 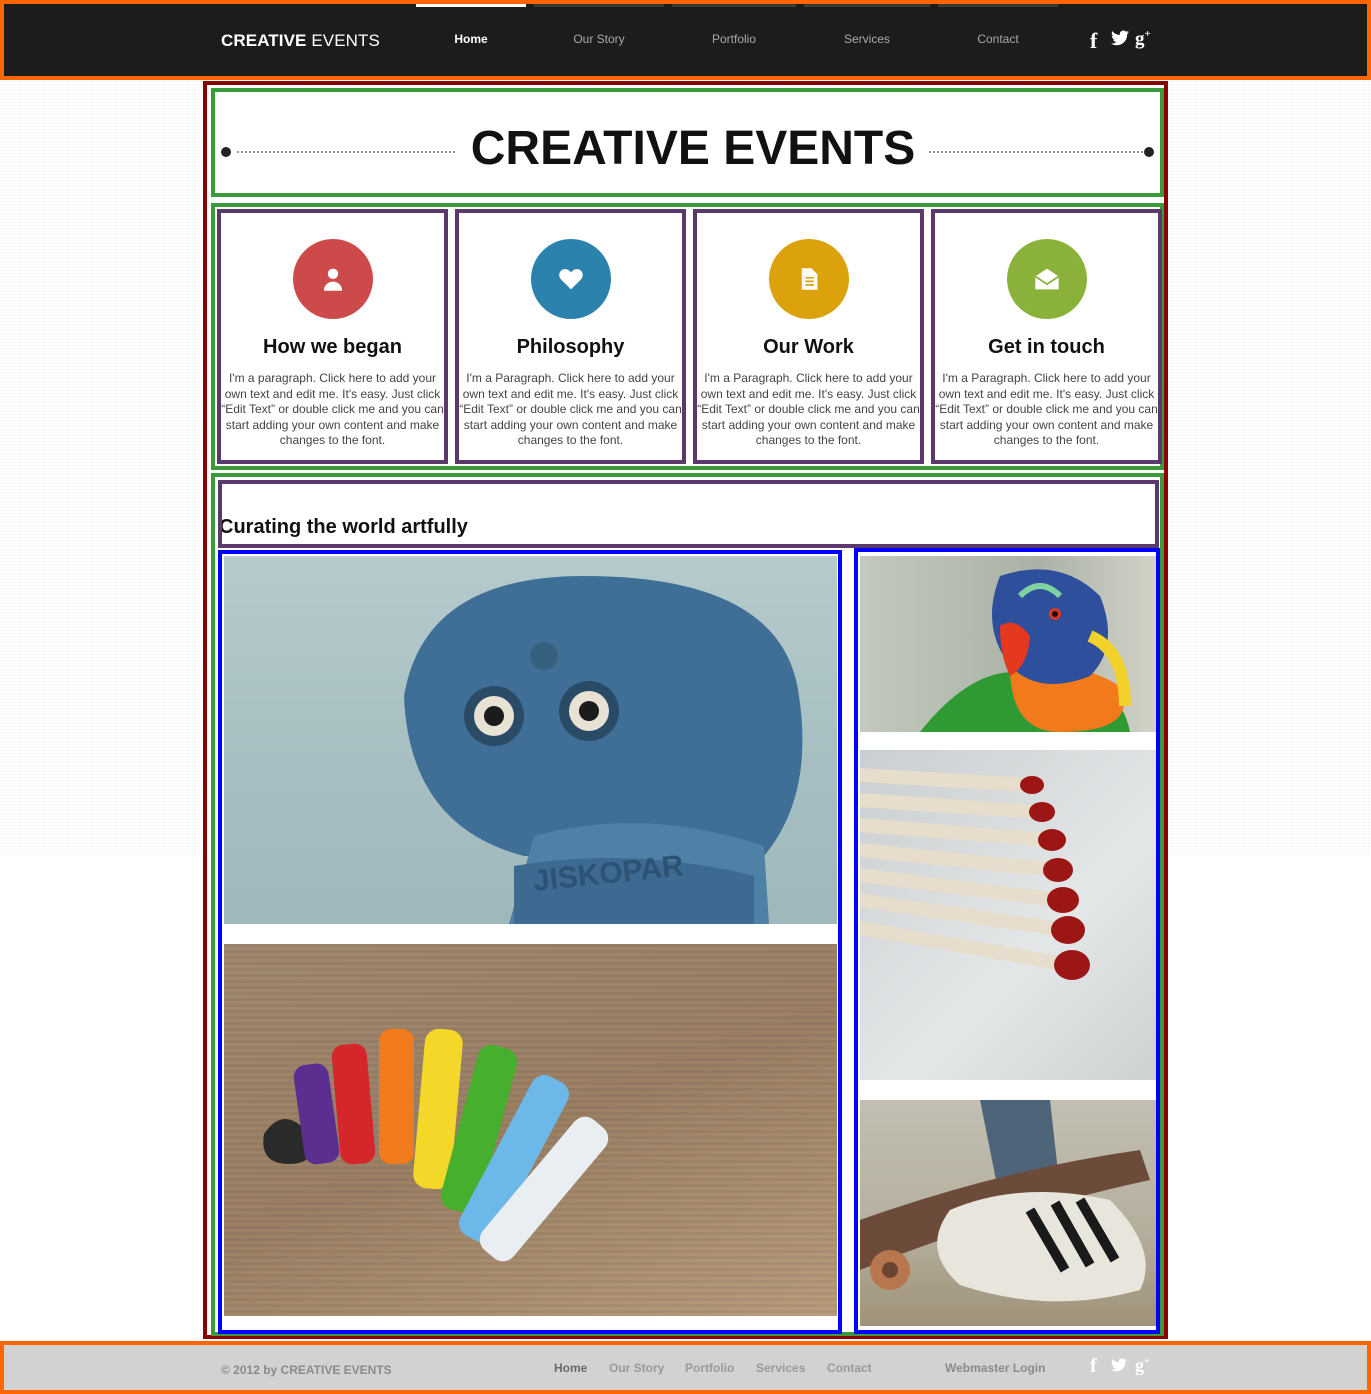 What do you see at coordinates (570, 347) in the screenshot?
I see `feature-title: Philosophy` at bounding box center [570, 347].